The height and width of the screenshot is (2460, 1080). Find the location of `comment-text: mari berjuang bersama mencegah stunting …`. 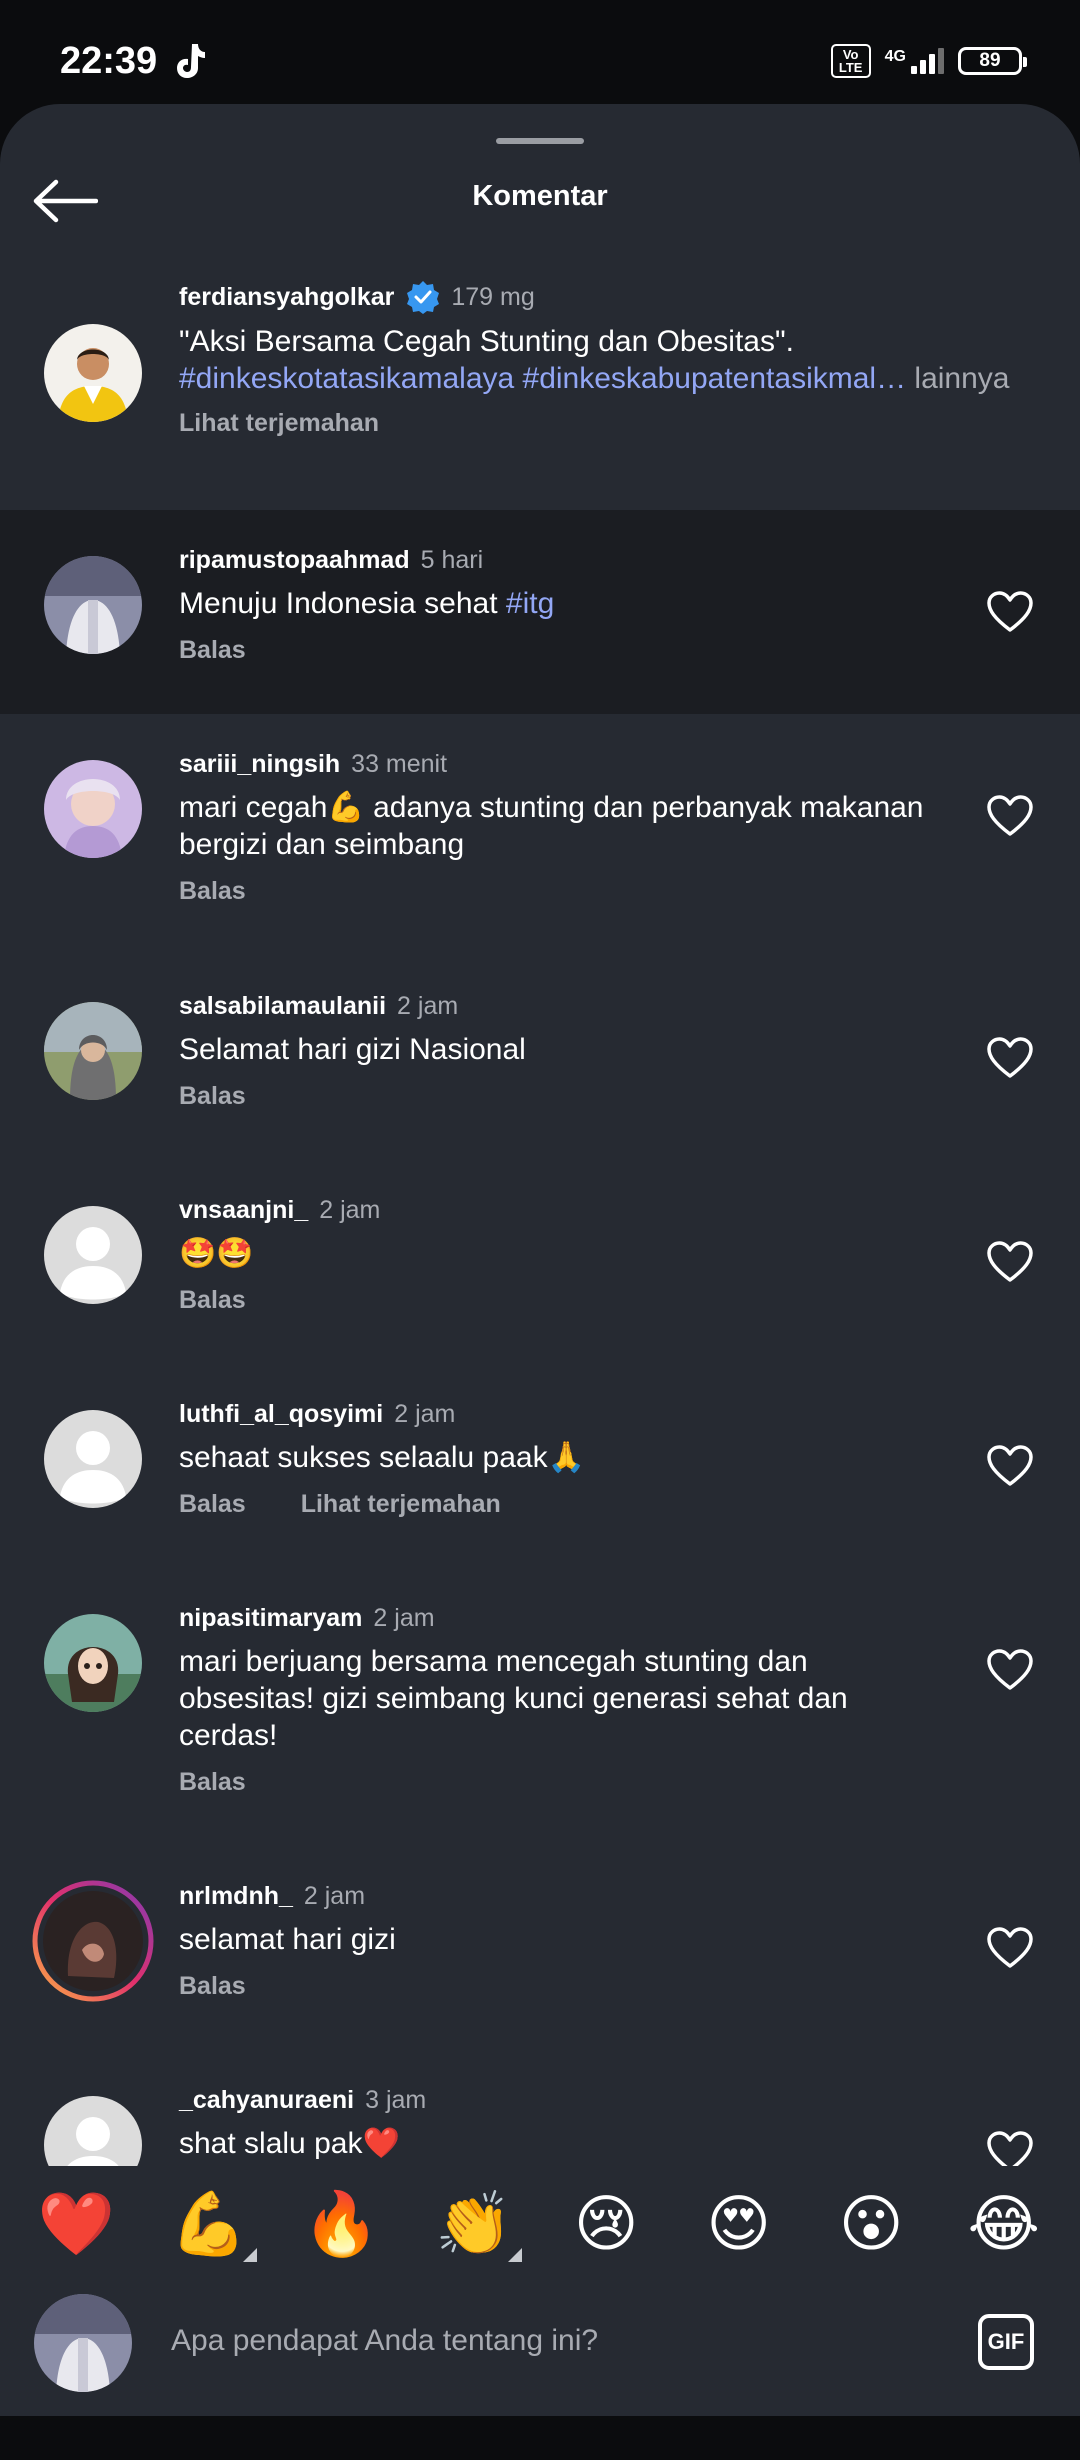

comment-text: mari berjuang bersama mencegah stunting … is located at coordinates (513, 1698).